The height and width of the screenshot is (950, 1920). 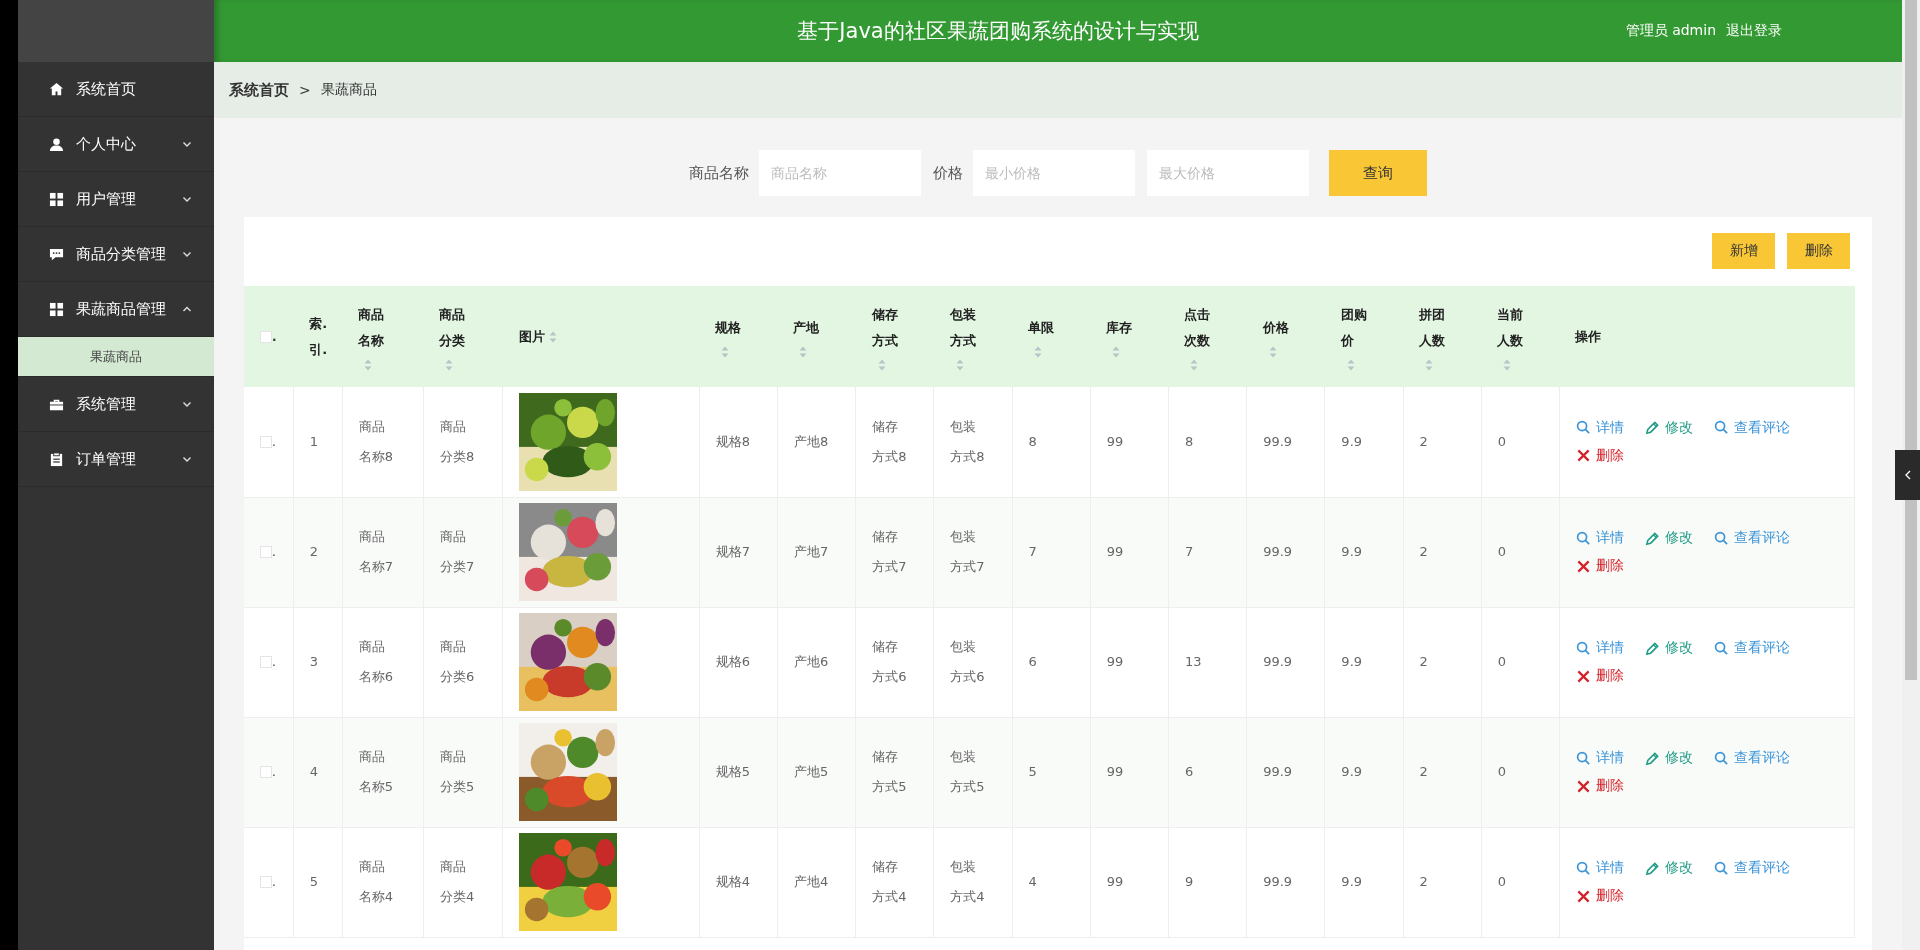 I want to click on menu-item: 系统管理, so click(x=116, y=404).